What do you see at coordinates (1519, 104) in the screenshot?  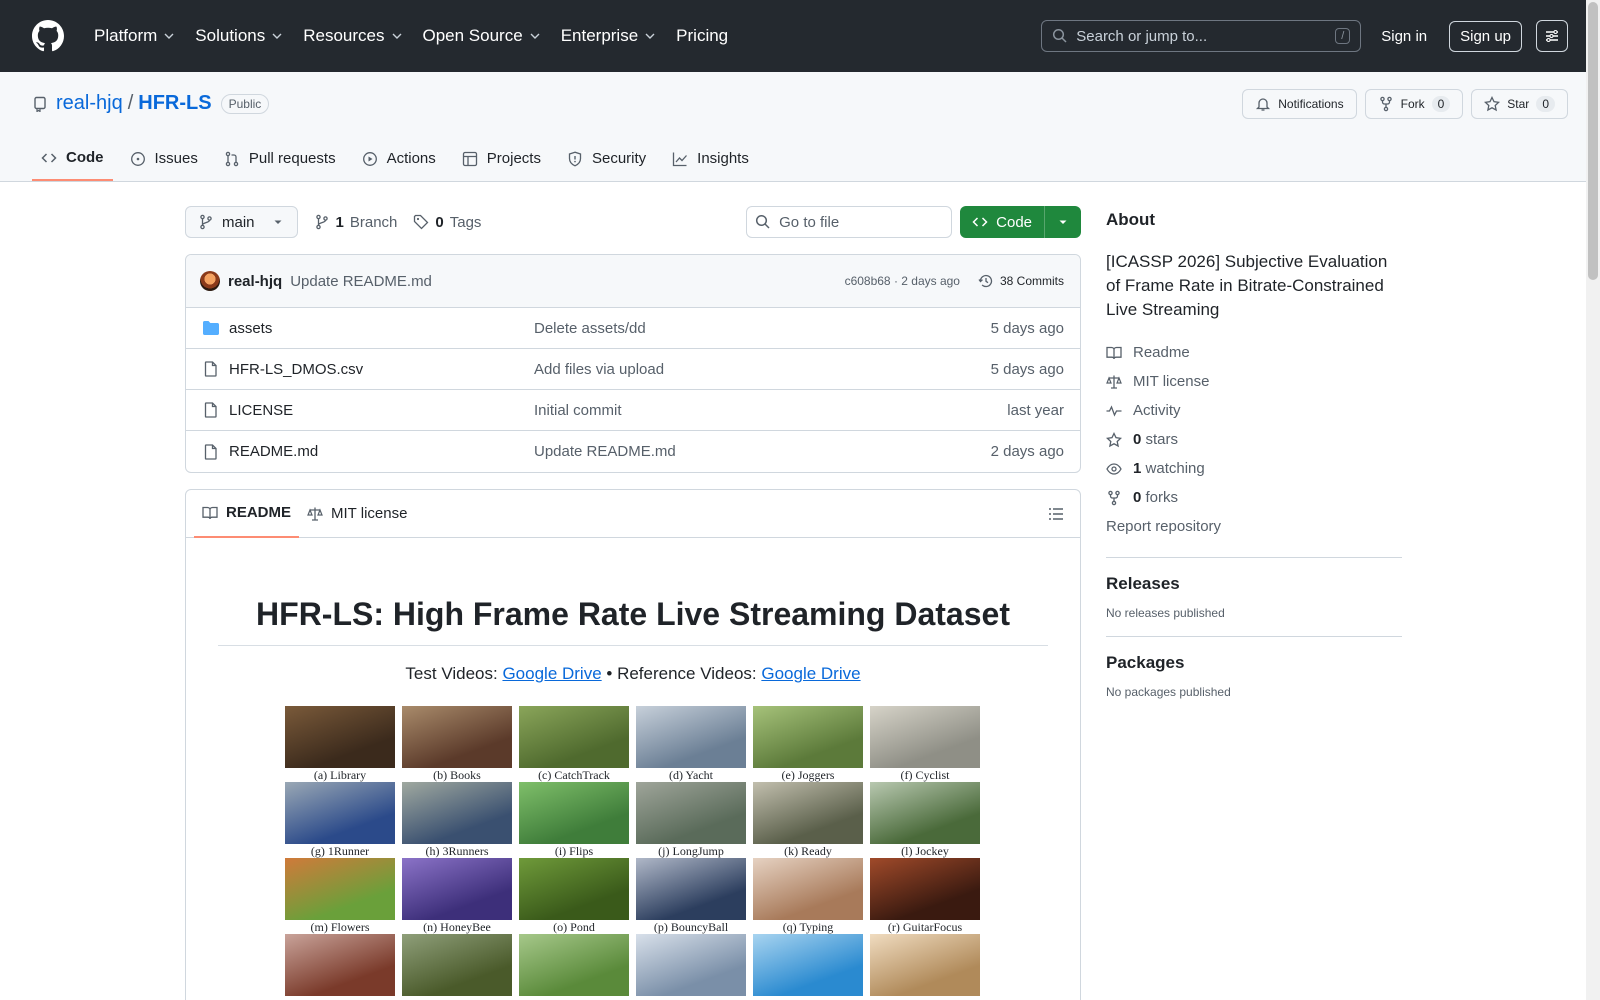 I see `star-button: Star 0` at bounding box center [1519, 104].